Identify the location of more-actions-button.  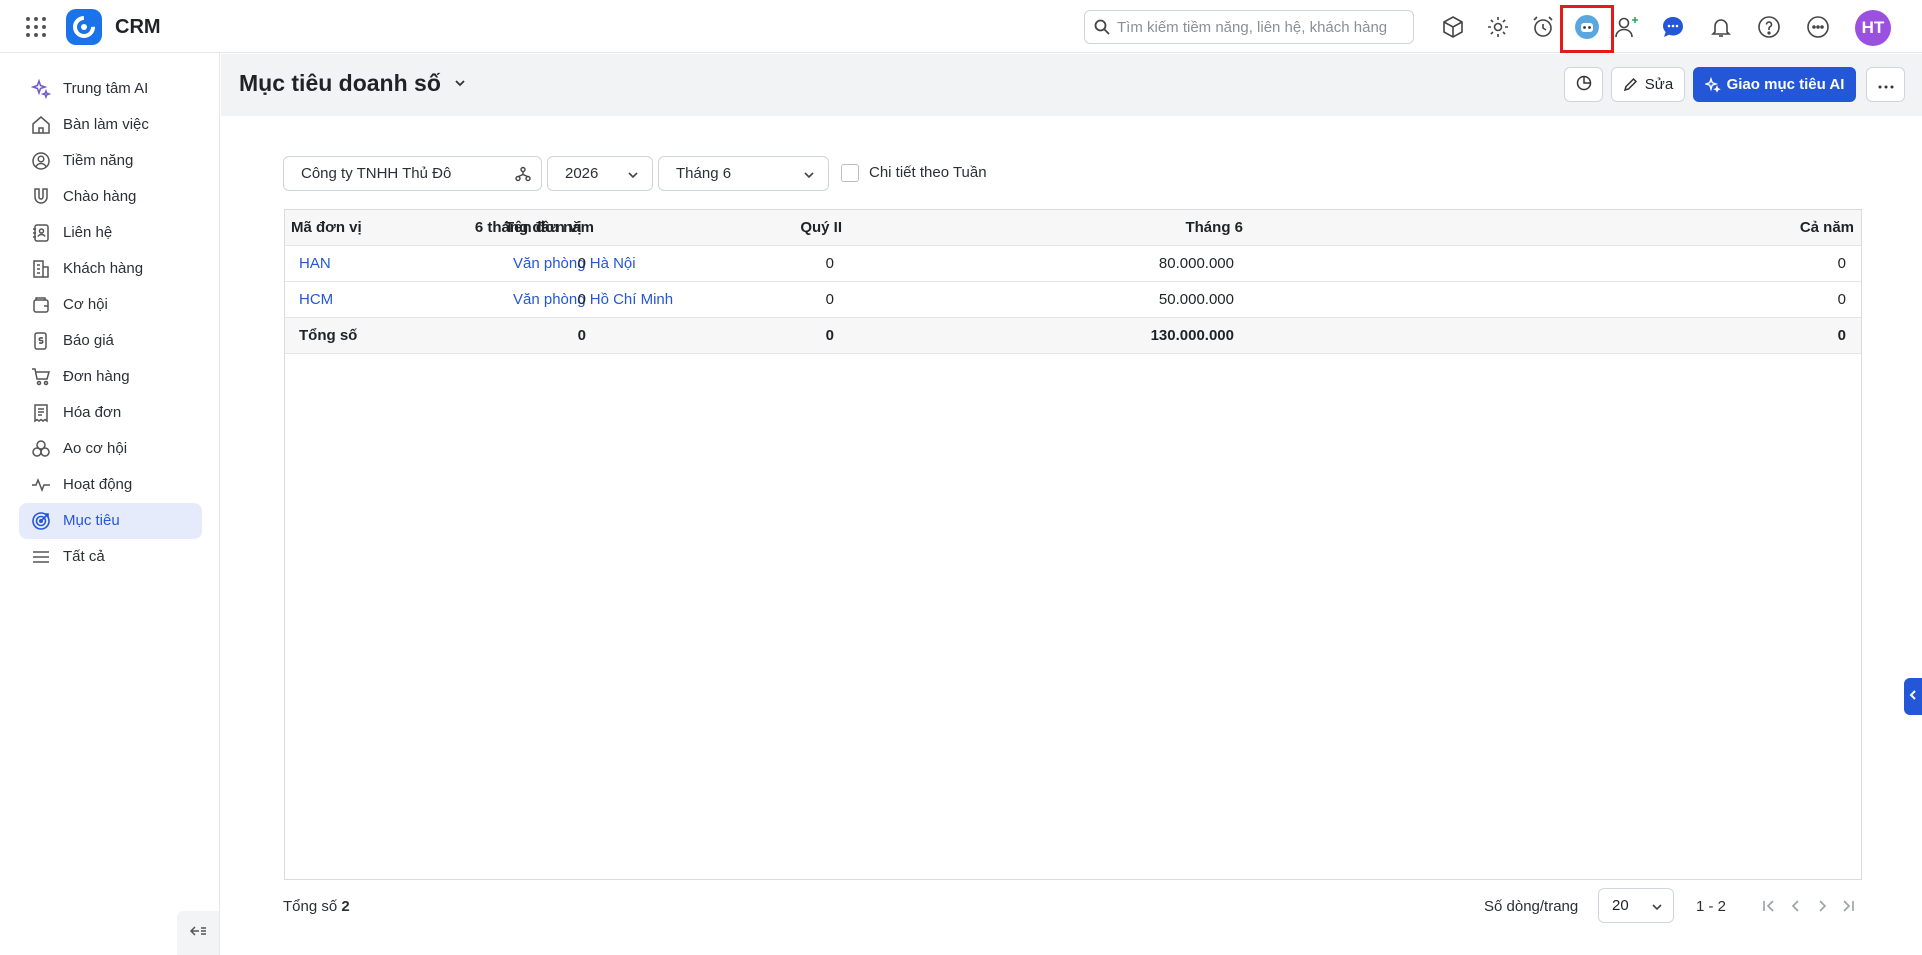
(1885, 84).